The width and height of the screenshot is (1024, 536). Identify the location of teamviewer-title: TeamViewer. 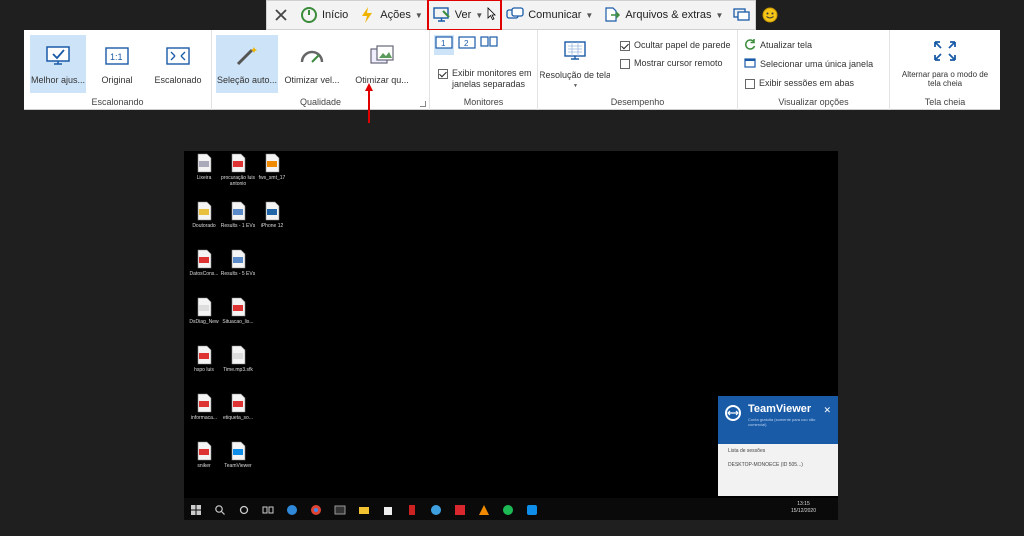
(780, 409).